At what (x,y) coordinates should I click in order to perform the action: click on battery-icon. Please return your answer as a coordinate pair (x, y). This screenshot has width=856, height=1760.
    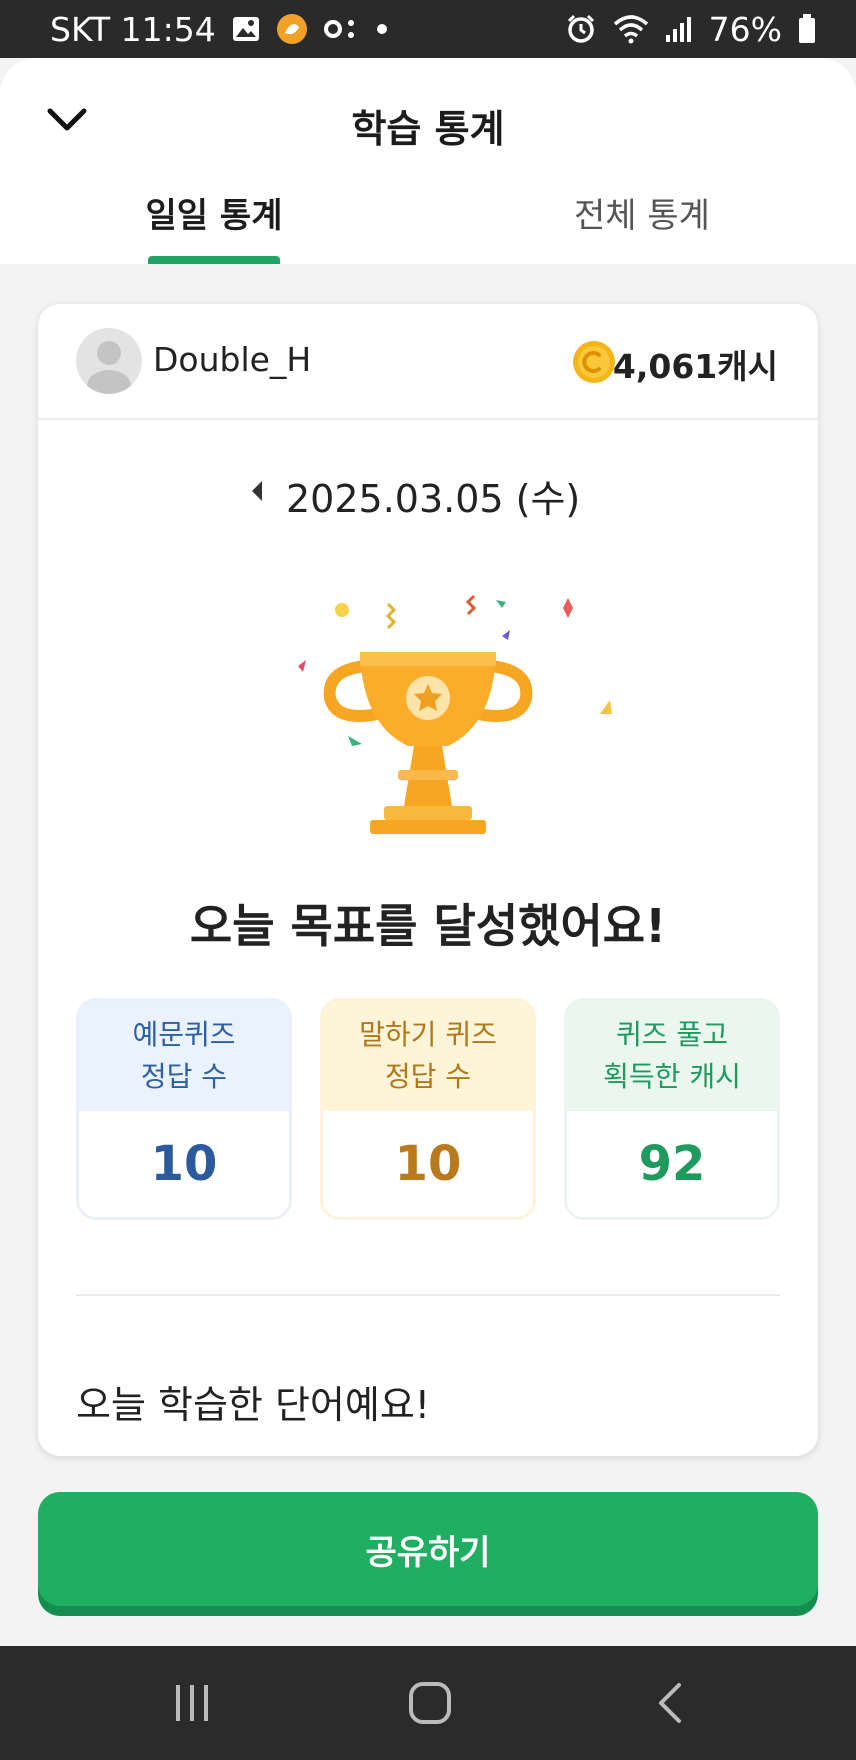
    Looking at the image, I should click on (807, 29).